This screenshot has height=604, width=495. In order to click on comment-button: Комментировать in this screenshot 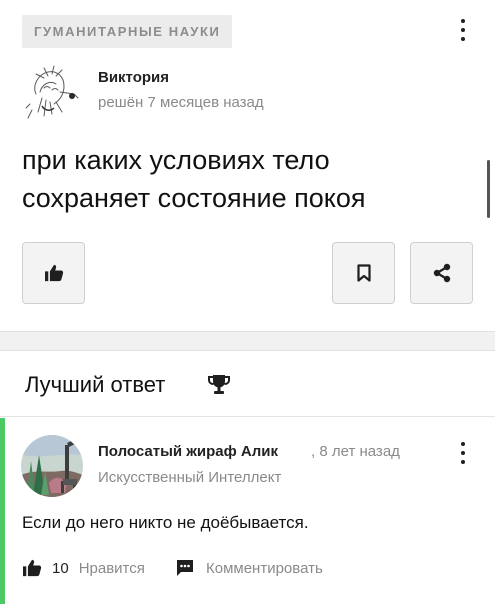, I will do `click(249, 568)`.